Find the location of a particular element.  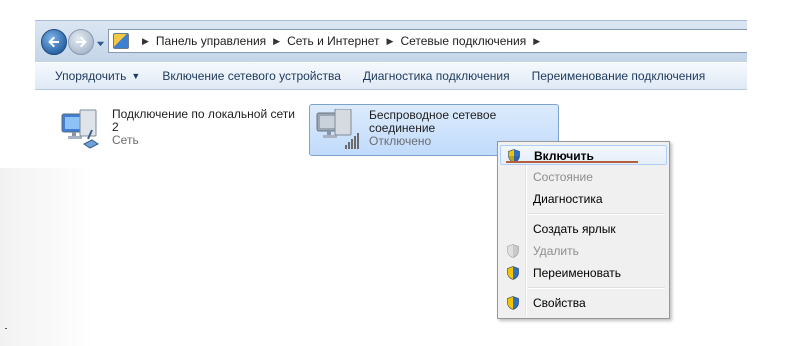

rename-connection-label: Переименование подключения is located at coordinates (618, 76).